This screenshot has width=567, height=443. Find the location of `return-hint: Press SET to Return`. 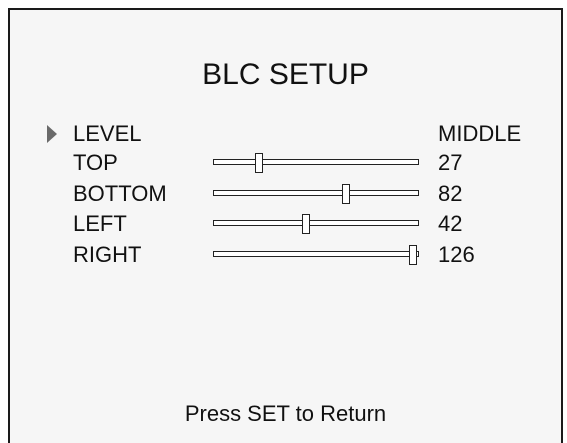

return-hint: Press SET to Return is located at coordinates (285, 413).